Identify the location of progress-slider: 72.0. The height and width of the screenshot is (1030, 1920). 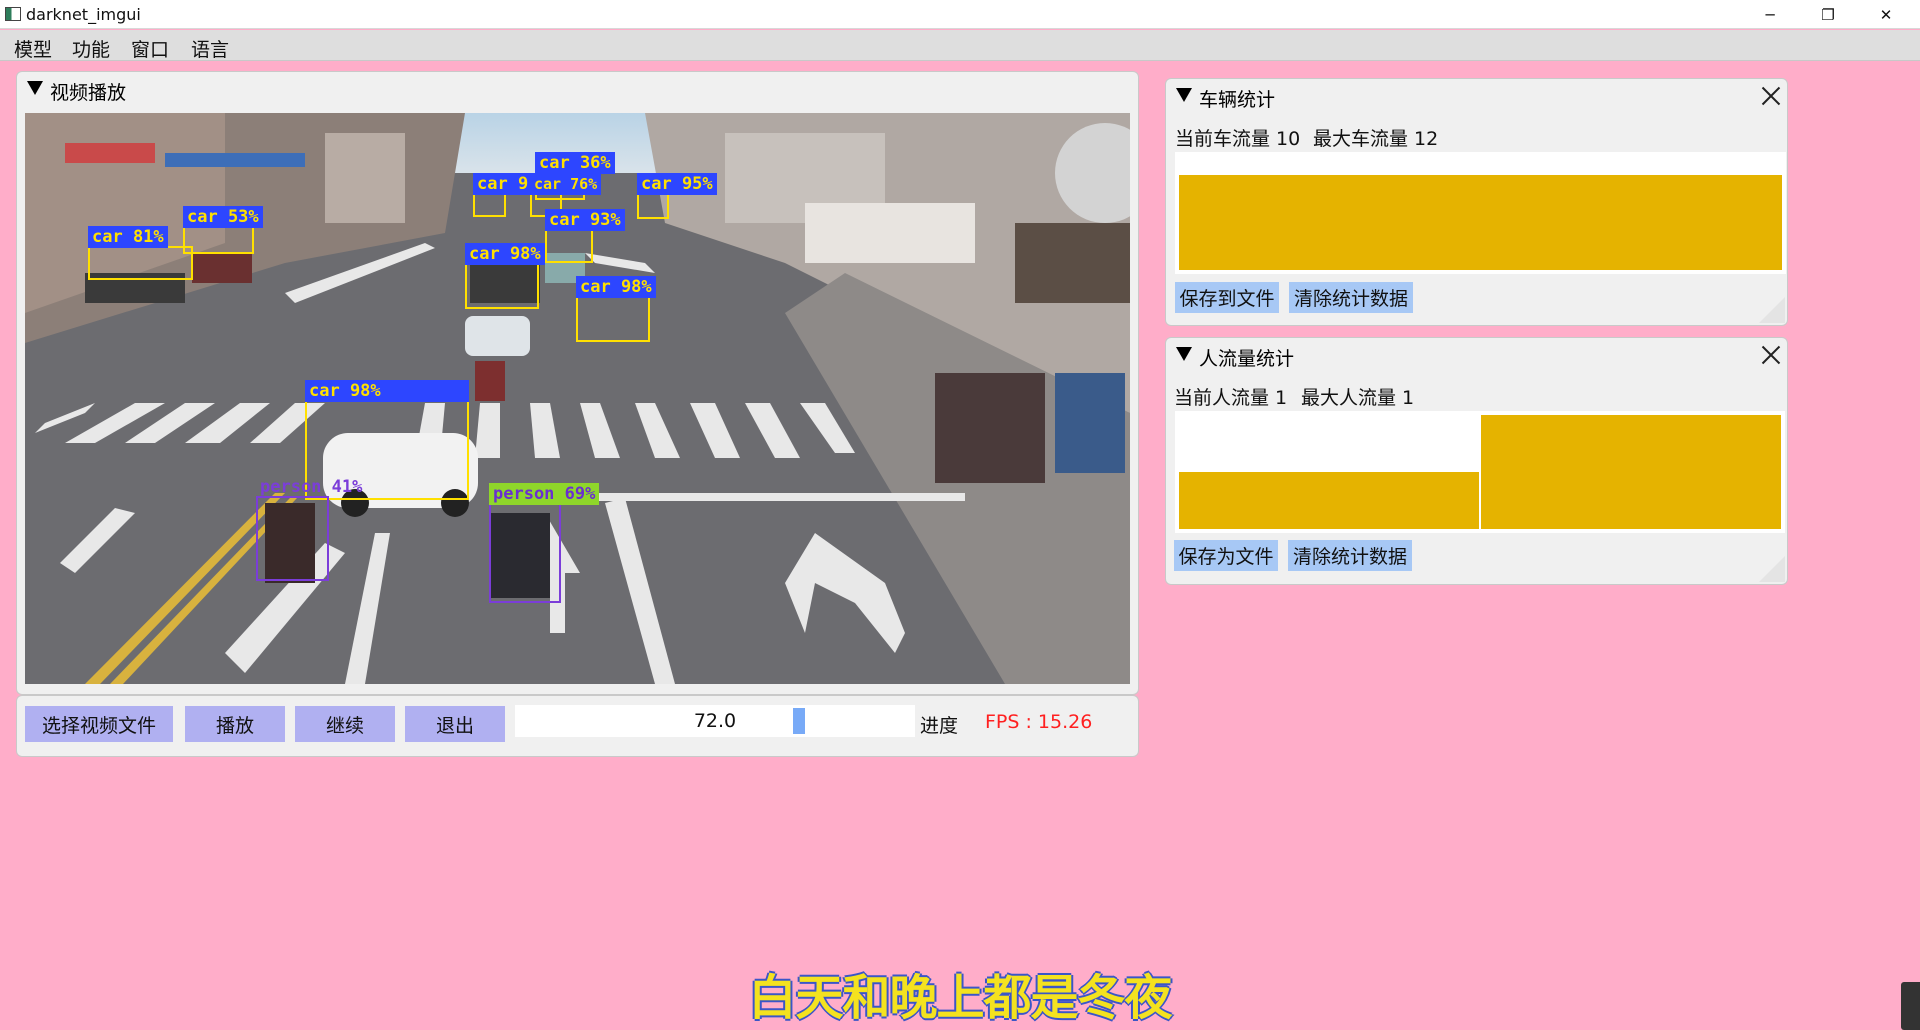
(715, 721).